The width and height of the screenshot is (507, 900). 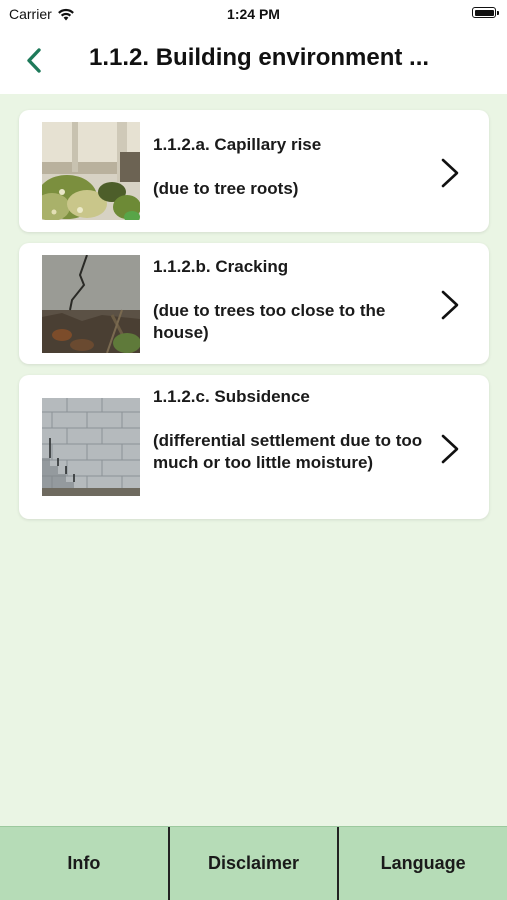 I want to click on chevron-left-icon, so click(x=34, y=60).